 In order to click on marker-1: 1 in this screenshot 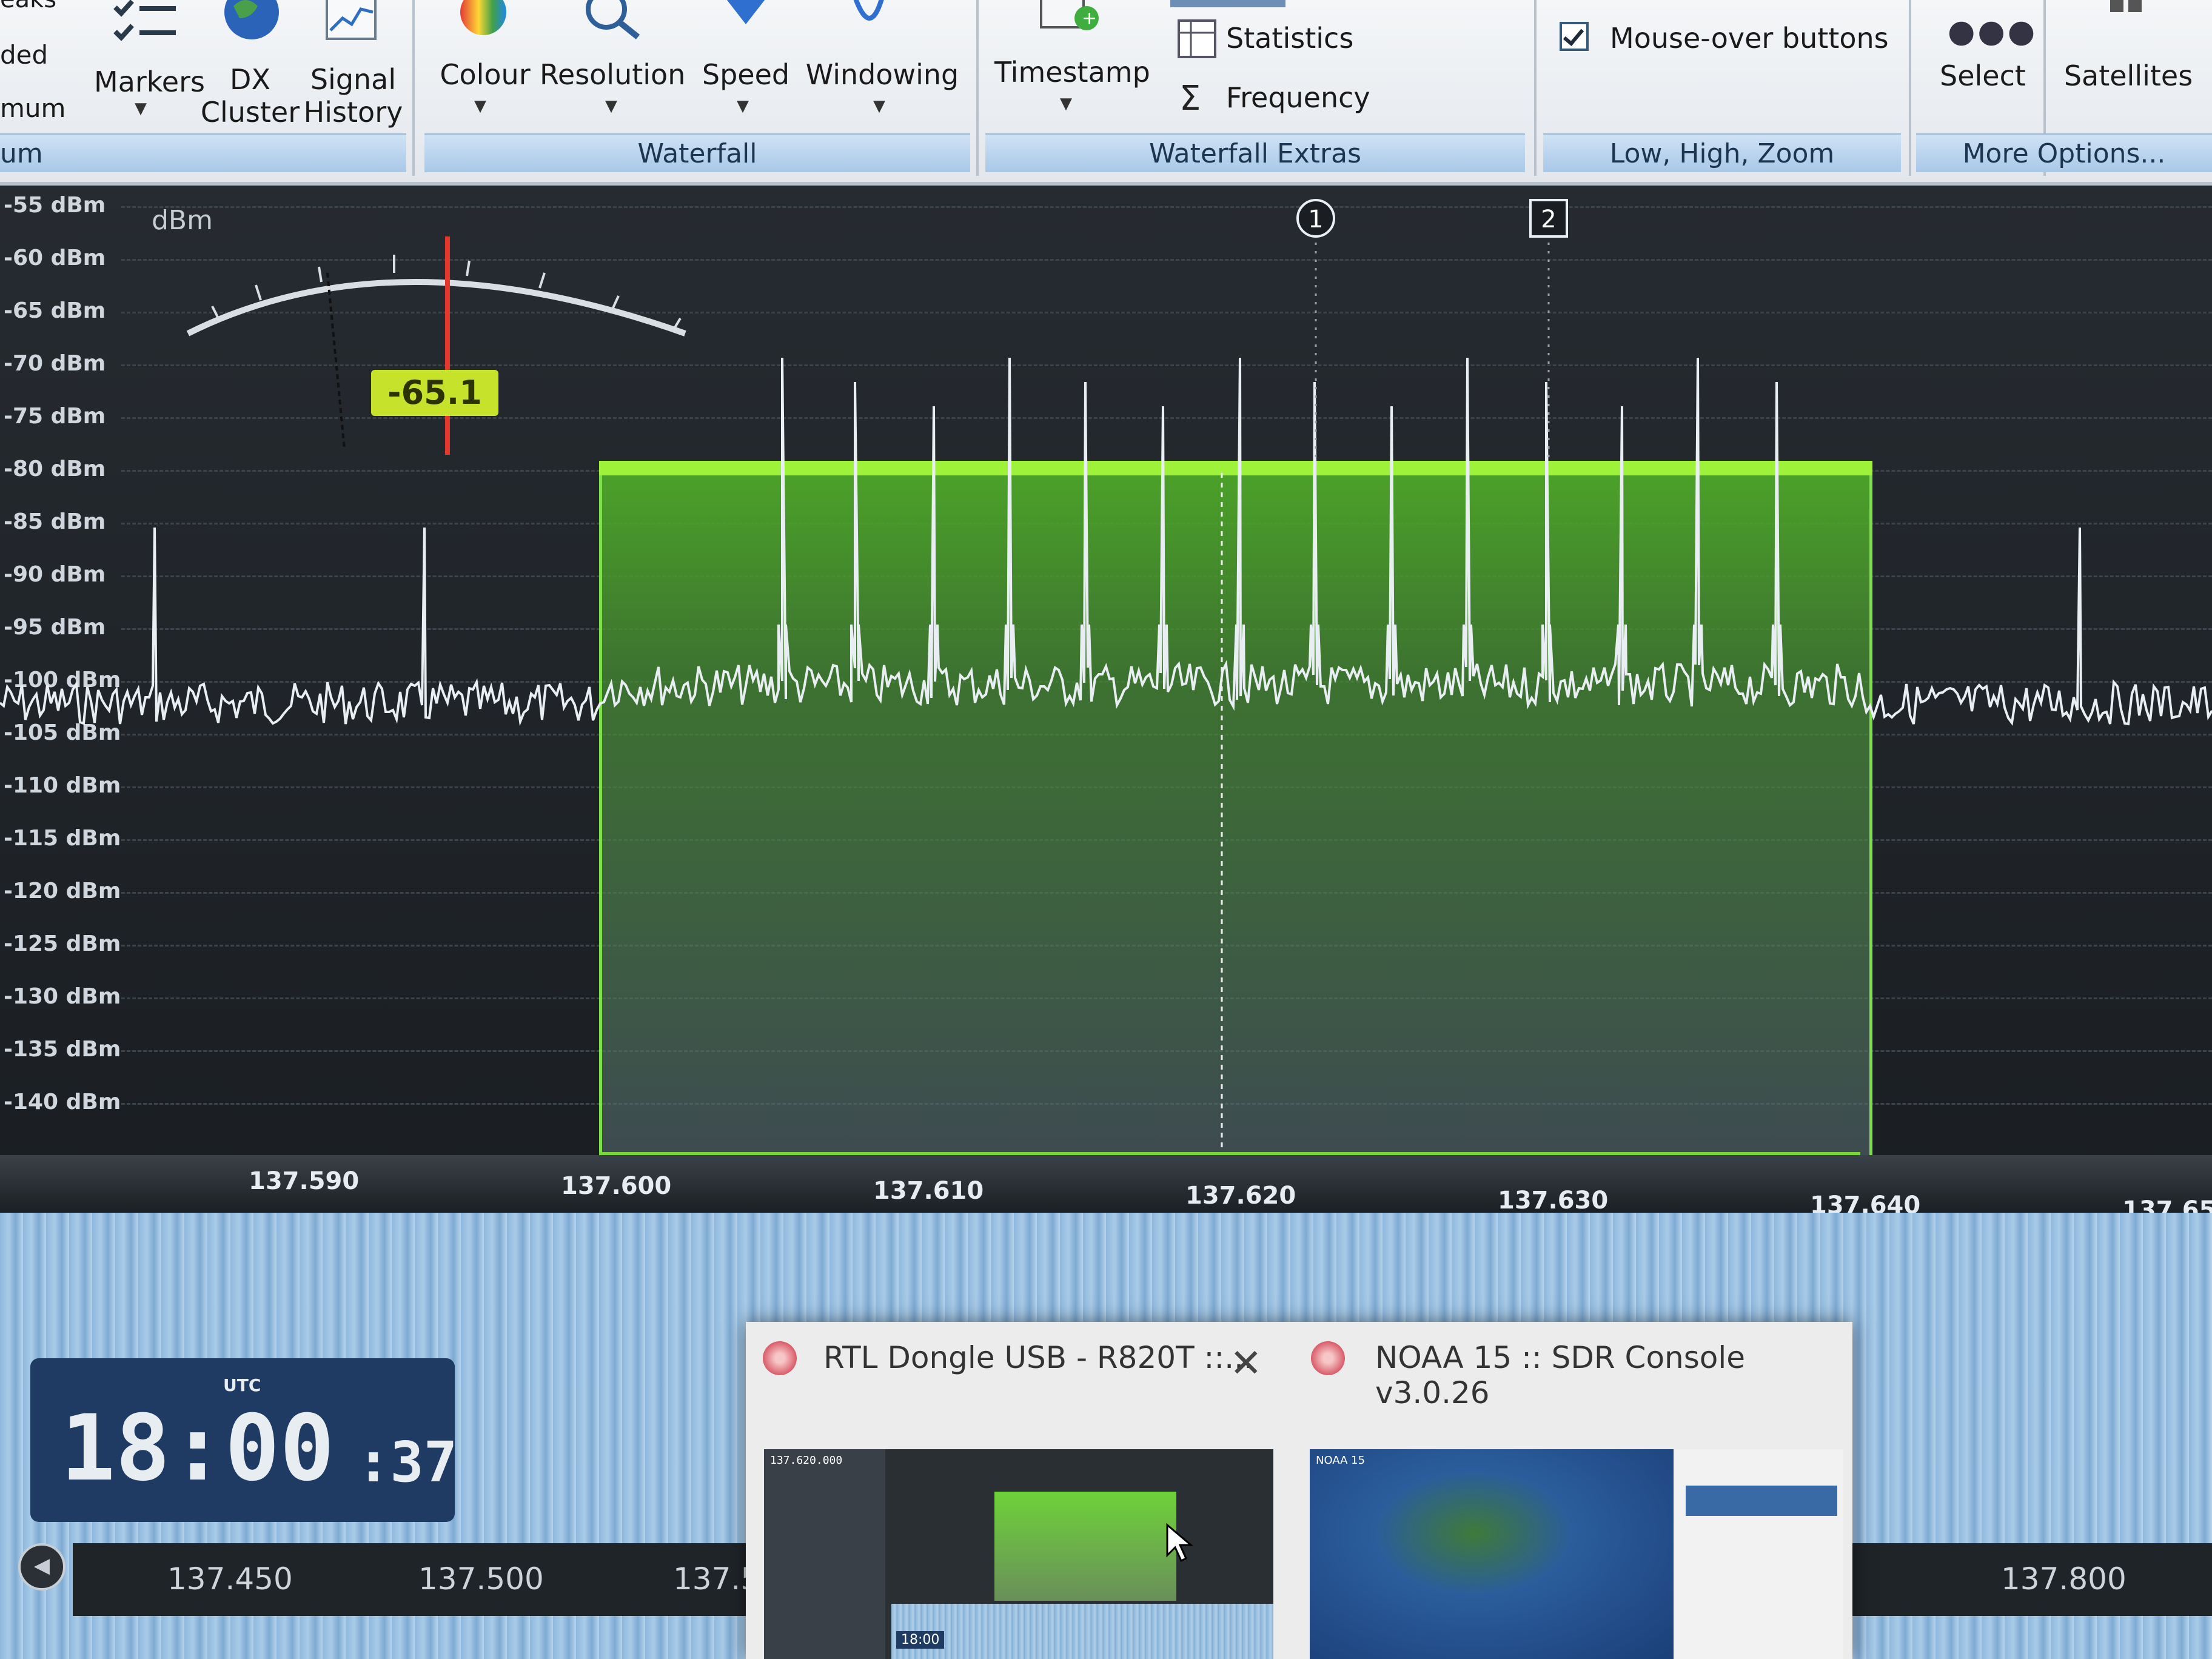, I will do `click(1315, 218)`.